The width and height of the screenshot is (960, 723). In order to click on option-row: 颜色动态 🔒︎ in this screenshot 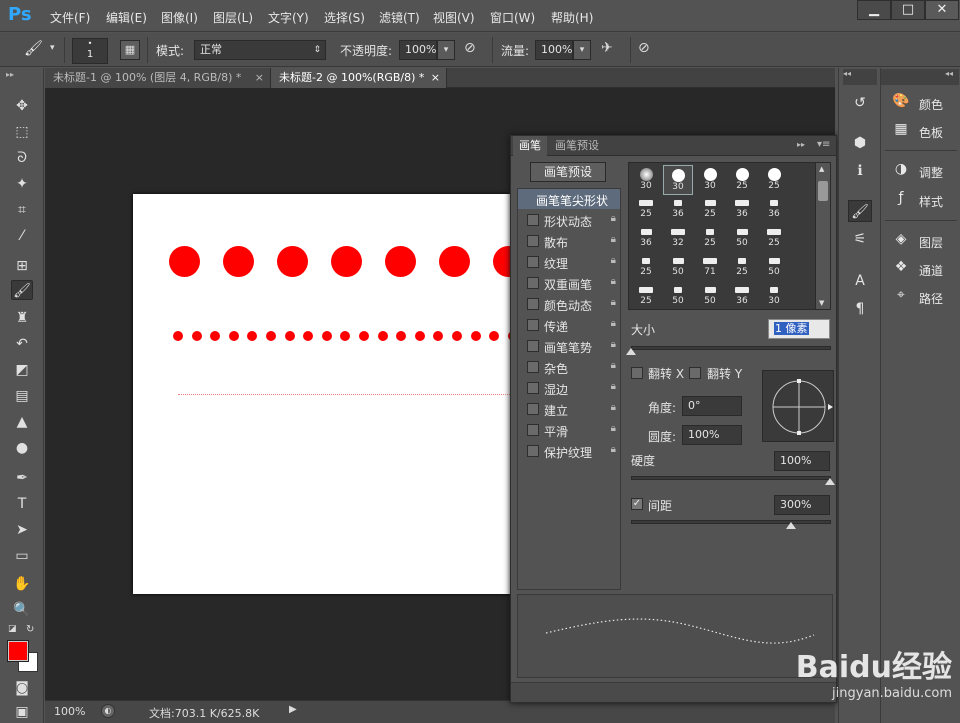, I will do `click(569, 304)`.